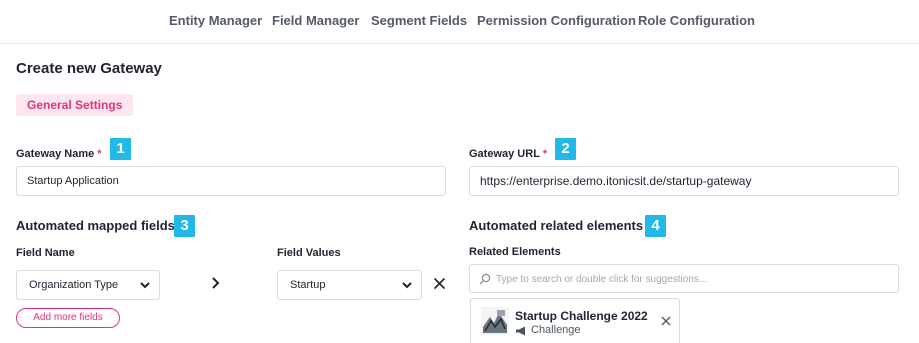 Image resolution: width=919 pixels, height=343 pixels. What do you see at coordinates (68, 318) in the screenshot?
I see `add-more-fields-button: Add more fields` at bounding box center [68, 318].